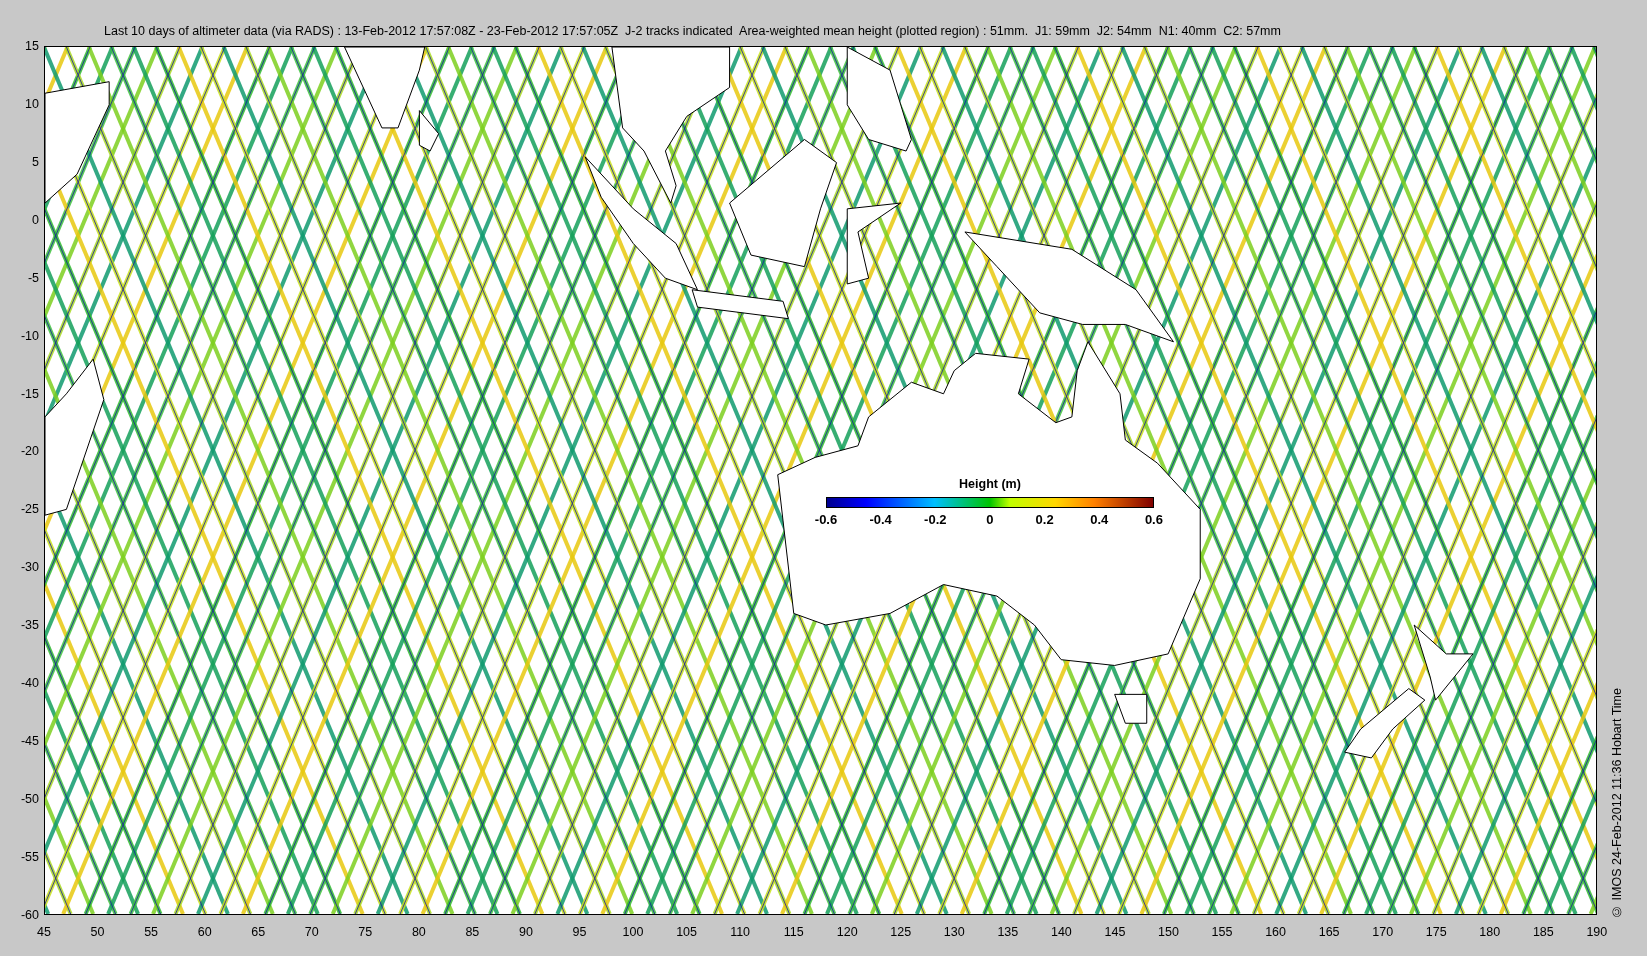  Describe the element at coordinates (418, 932) in the screenshot. I see `longitude-tick-label: 80` at that location.